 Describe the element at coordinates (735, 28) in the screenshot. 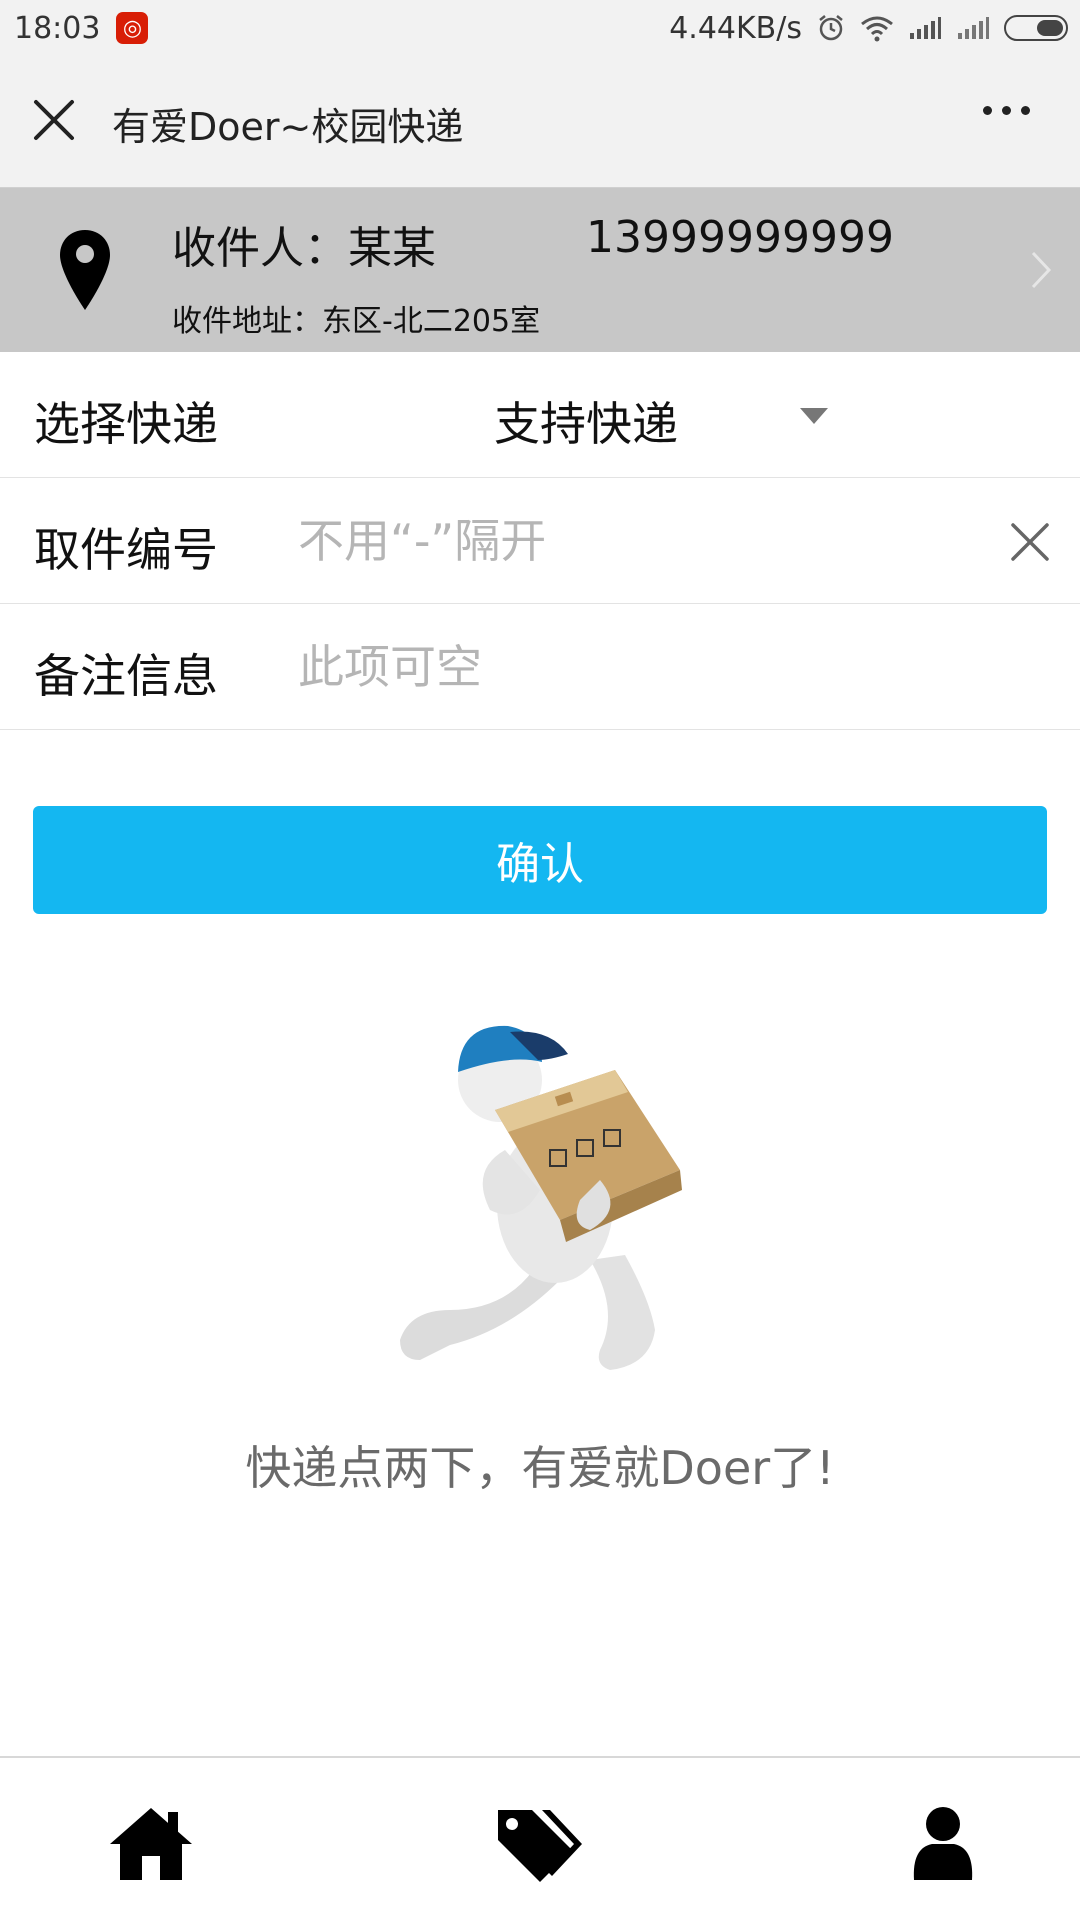

I see `network-speed: 4.44KB/s` at that location.